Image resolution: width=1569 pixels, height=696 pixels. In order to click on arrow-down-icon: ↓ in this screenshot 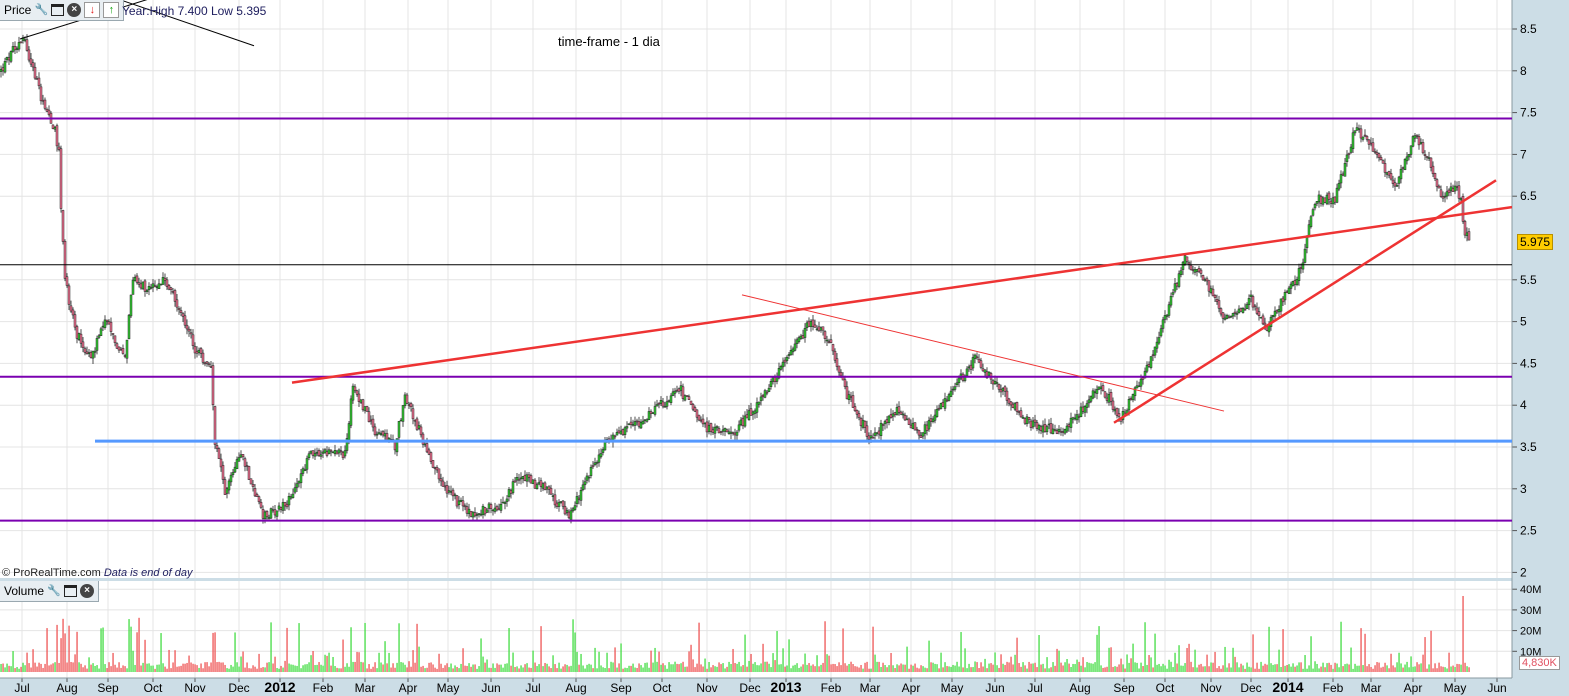, I will do `click(92, 10)`.